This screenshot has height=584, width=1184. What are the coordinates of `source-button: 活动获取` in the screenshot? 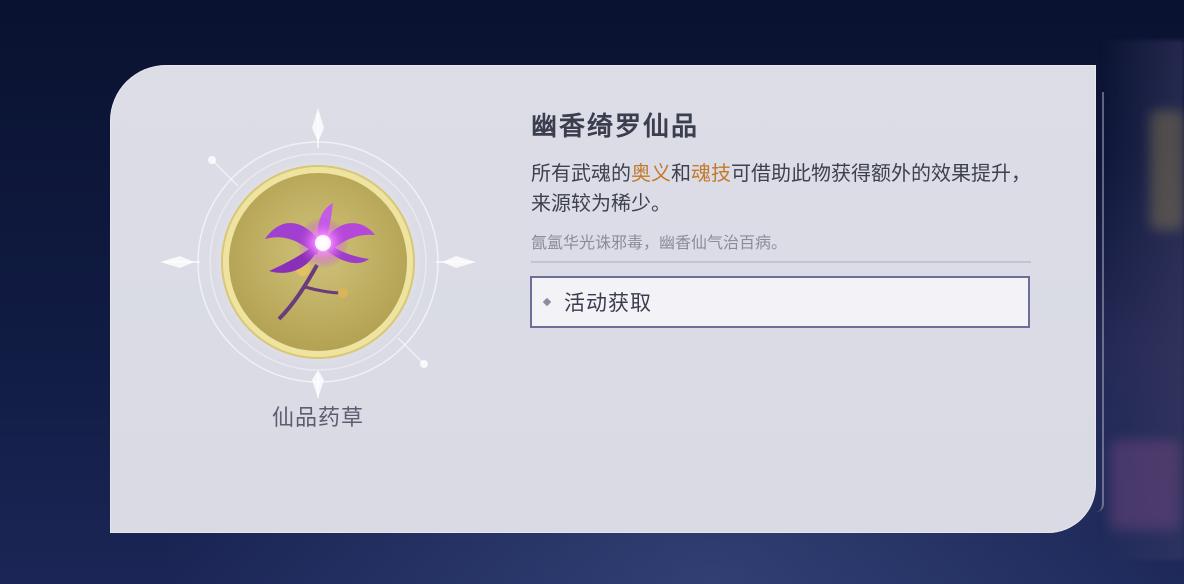 It's located at (780, 302).